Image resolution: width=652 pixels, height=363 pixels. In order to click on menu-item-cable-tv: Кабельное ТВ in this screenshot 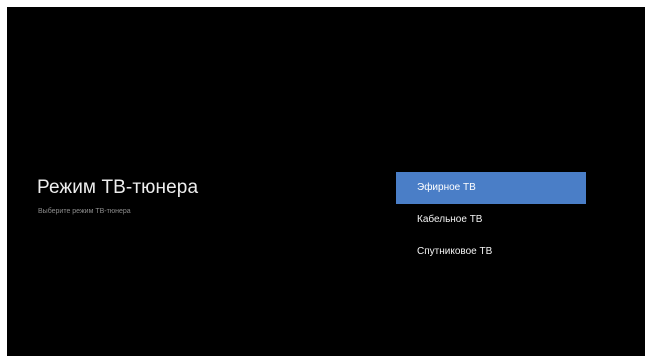, I will do `click(491, 220)`.